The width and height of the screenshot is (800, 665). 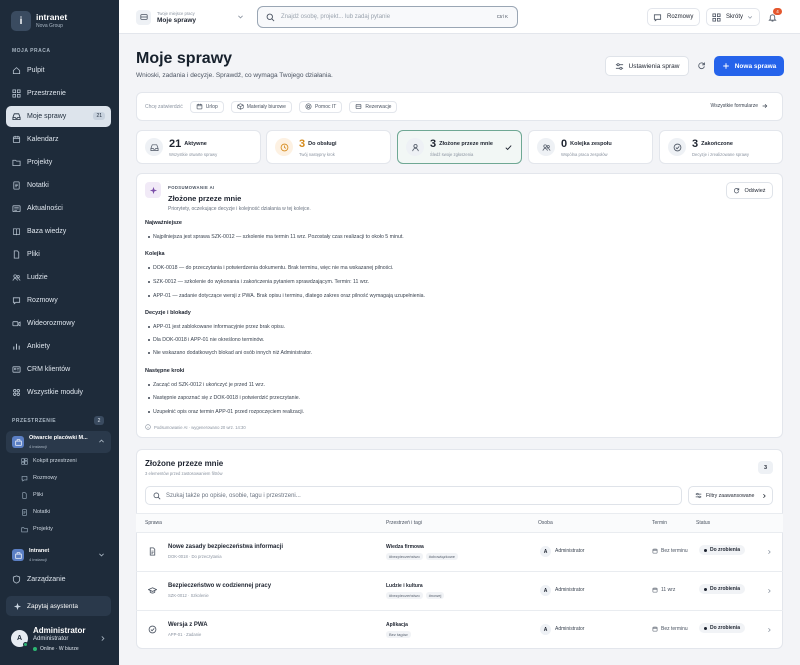 What do you see at coordinates (423, 556) in the screenshot?
I see `case-tags: #bezpieczeństwo #obowiązkowe` at bounding box center [423, 556].